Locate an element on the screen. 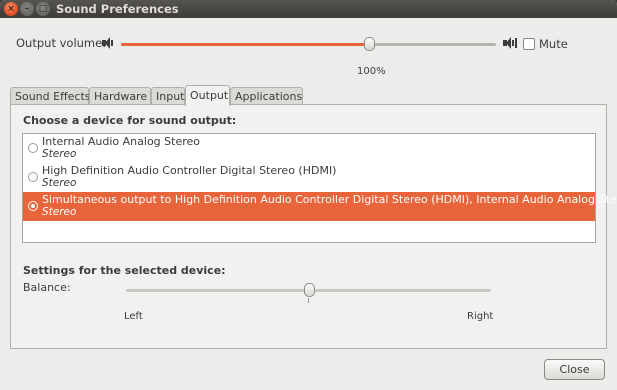 The image size is (617, 390). device-row: Internal Audio Analog Stereo Stereo is located at coordinates (309, 148).